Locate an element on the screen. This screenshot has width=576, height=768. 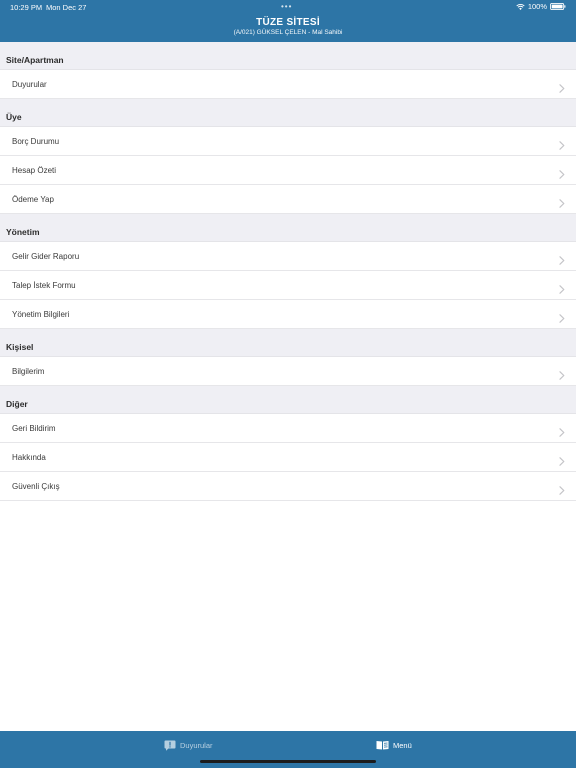
menu-item-label: Ödeme Yap is located at coordinates (33, 199).